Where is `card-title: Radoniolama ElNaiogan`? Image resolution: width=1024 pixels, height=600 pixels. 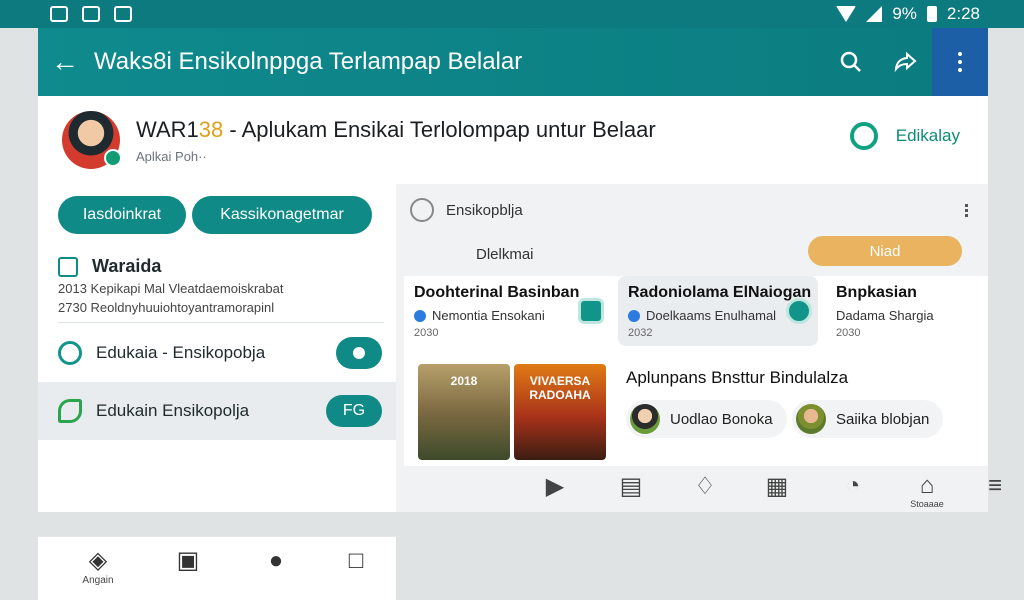
card-title: Radoniolama ElNaiogan is located at coordinates (720, 292).